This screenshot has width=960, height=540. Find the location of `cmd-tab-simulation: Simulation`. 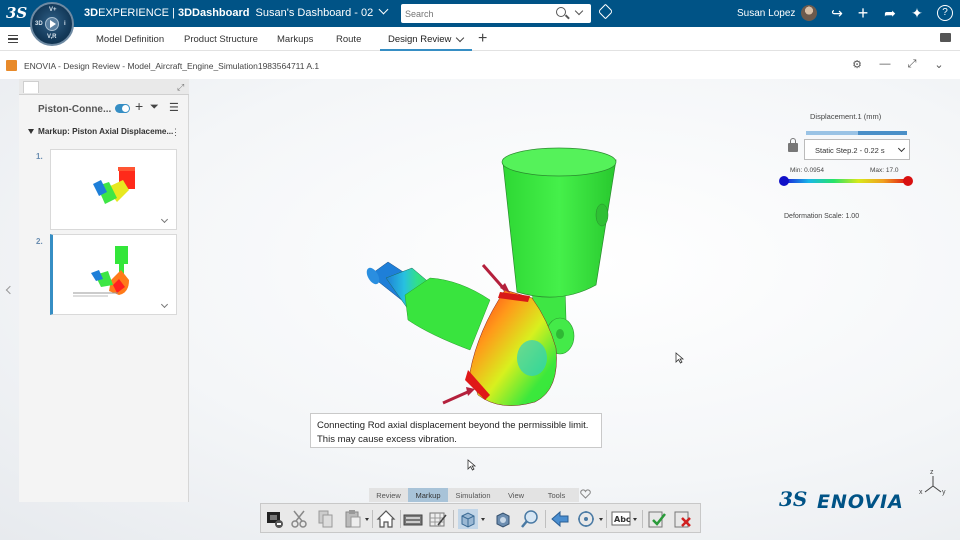

cmd-tab-simulation: Simulation is located at coordinates (473, 495).